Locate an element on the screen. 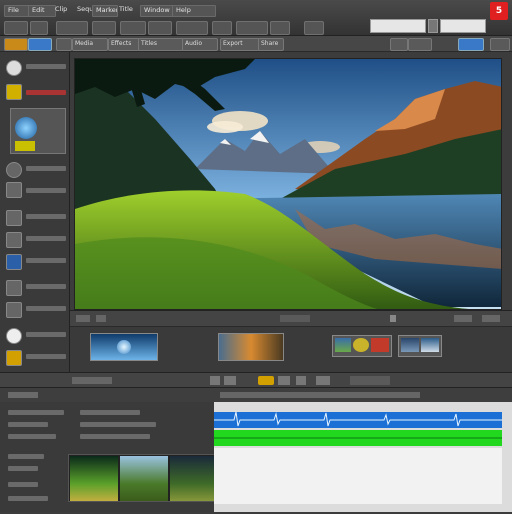  undo-button is located at coordinates (314, 28).